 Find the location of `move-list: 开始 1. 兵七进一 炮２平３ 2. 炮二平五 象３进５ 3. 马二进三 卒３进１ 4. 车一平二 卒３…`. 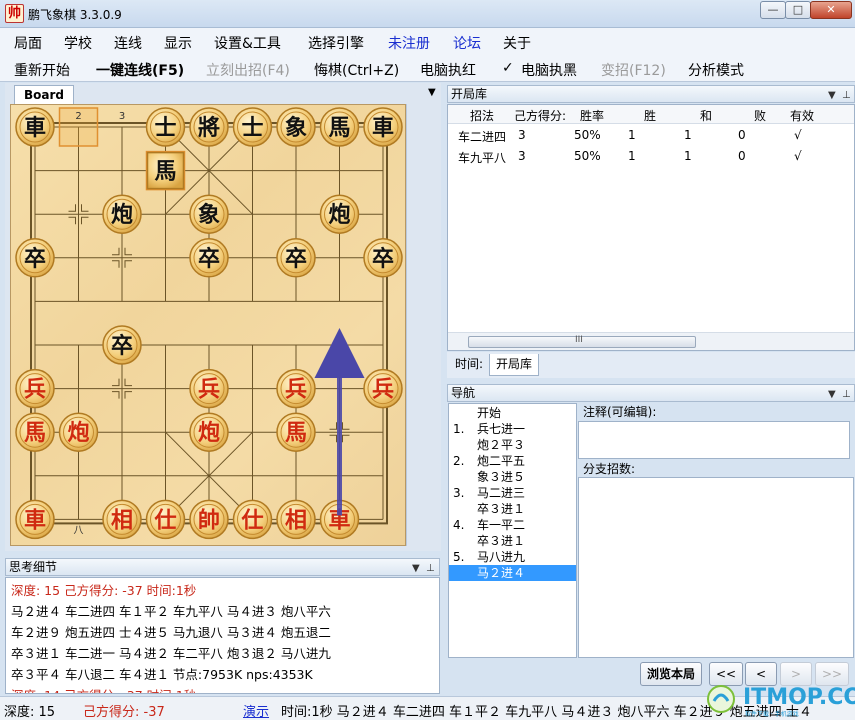

move-list: 开始 1. 兵七进一 炮２平３ 2. 炮二平五 象３进５ 3. 马二进三 卒３进１ 4. 车一平二 卒３… is located at coordinates (512, 530).